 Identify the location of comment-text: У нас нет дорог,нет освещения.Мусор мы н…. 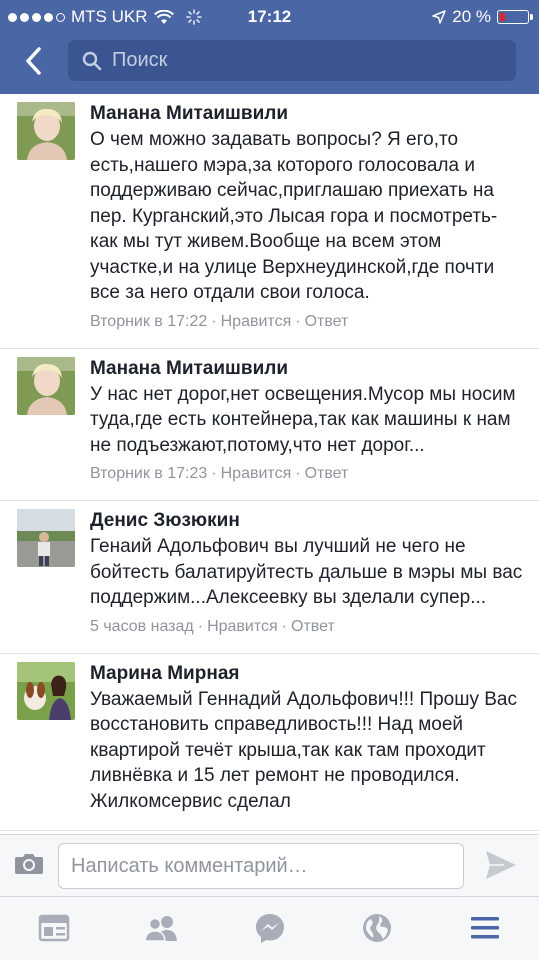
(303, 419).